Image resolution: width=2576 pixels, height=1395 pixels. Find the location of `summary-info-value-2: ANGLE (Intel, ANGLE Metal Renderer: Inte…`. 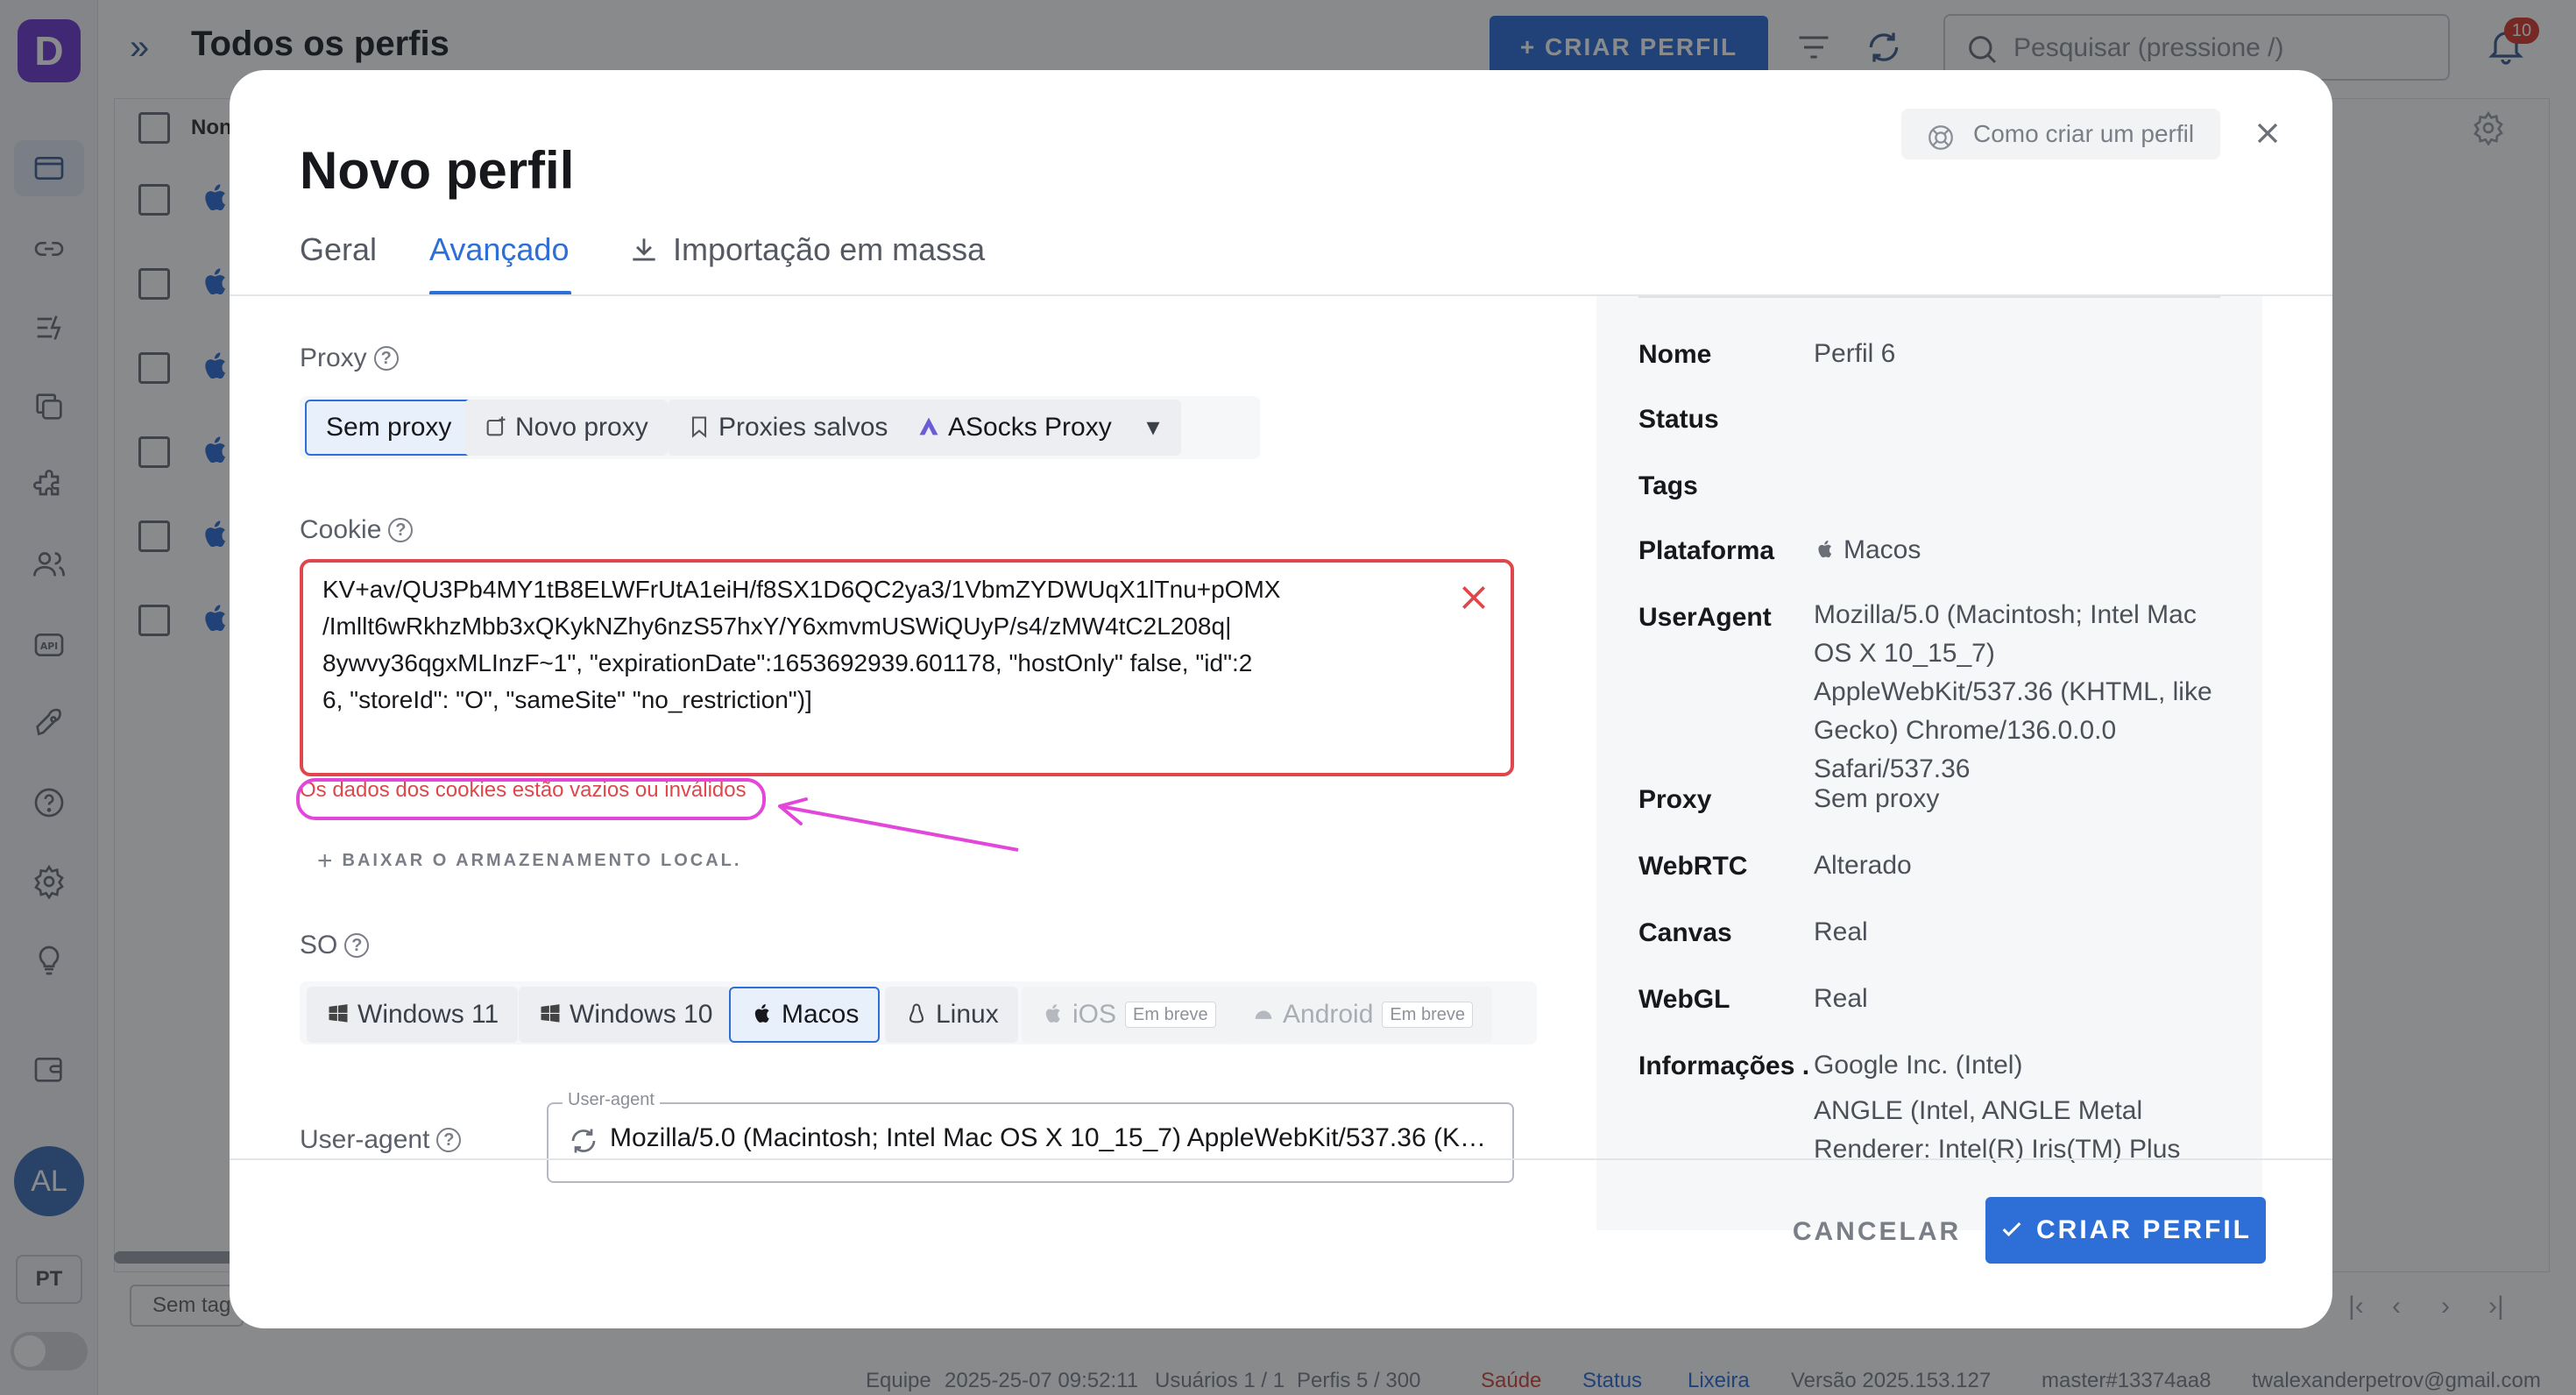

summary-info-value-2: ANGLE (Intel, ANGLE Metal Renderer: Inte… is located at coordinates (1997, 1130).